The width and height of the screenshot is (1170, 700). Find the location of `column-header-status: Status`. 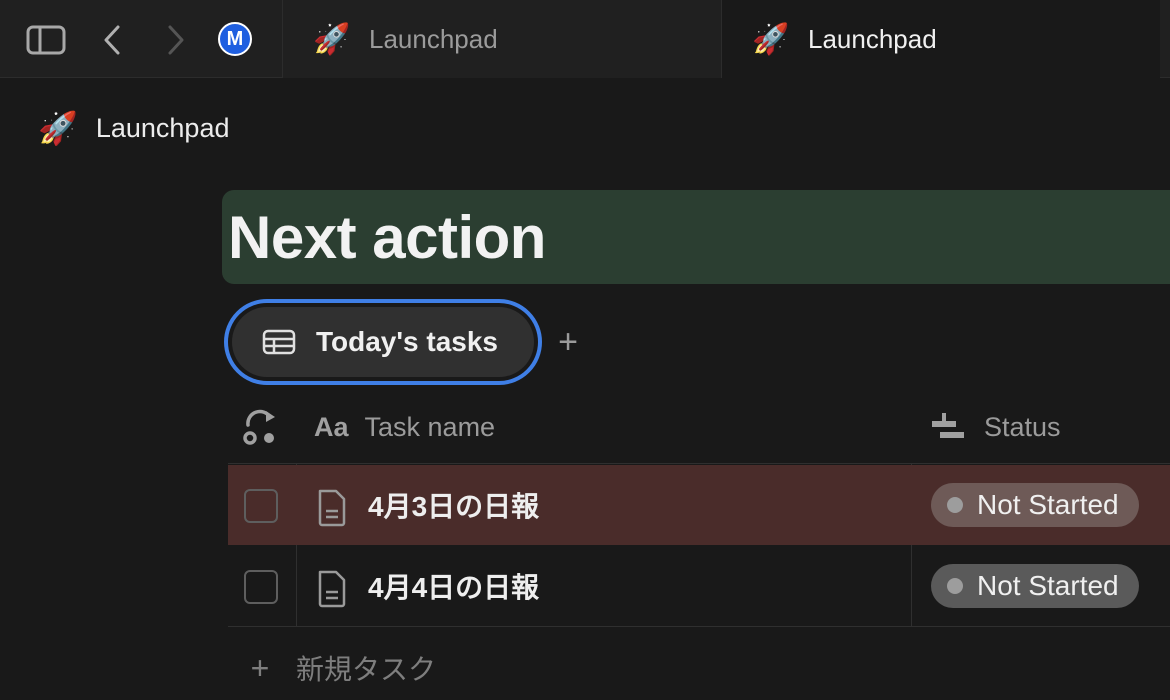

column-header-status: Status is located at coordinates (995, 427).